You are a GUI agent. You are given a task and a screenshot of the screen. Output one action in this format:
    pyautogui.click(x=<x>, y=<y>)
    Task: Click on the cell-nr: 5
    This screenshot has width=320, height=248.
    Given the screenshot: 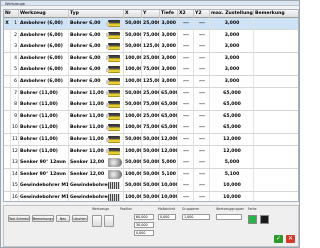 What is the action you would take?
    pyautogui.click(x=15, y=70)
    